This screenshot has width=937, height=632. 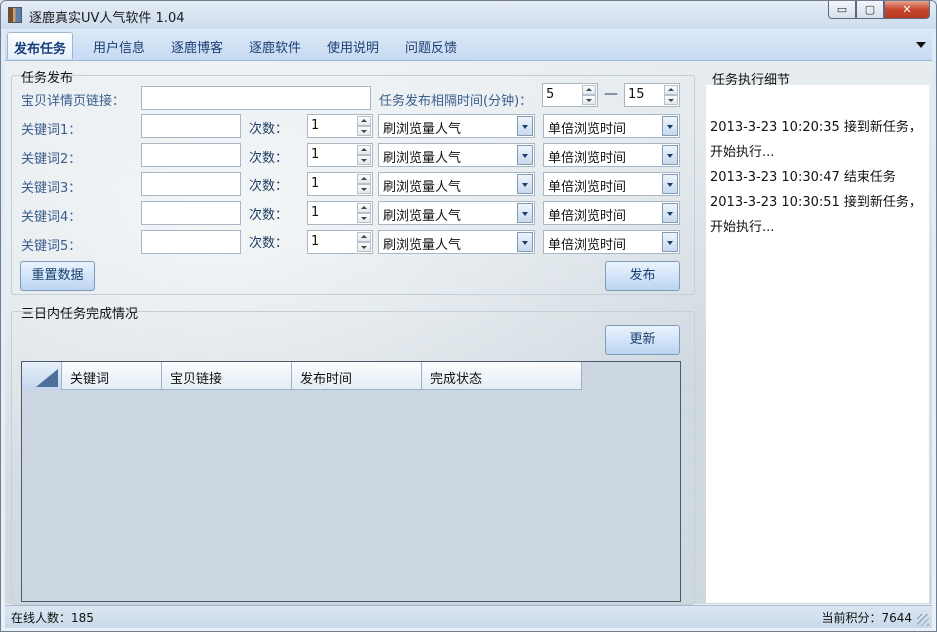 What do you see at coordinates (47, 78) in the screenshot?
I see `task-publish-title: 任务发布` at bounding box center [47, 78].